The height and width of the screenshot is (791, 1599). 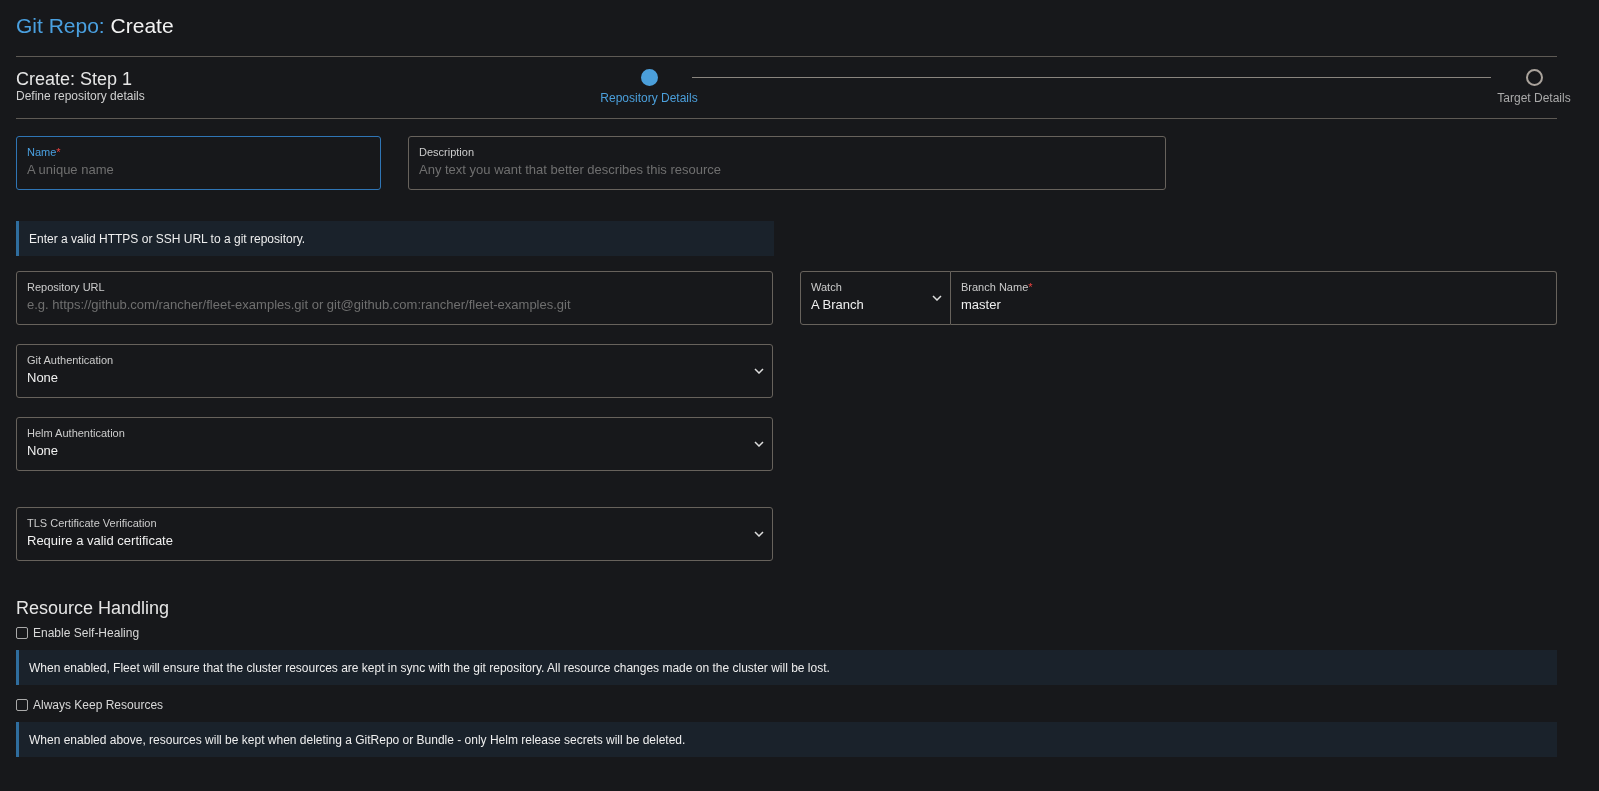 What do you see at coordinates (786, 667) in the screenshot?
I see `info-banner: When enabled, Fleet will ensure that the cluster resources are kept in sync with the git repository. All resource changes made on the cluster will be lost.` at bounding box center [786, 667].